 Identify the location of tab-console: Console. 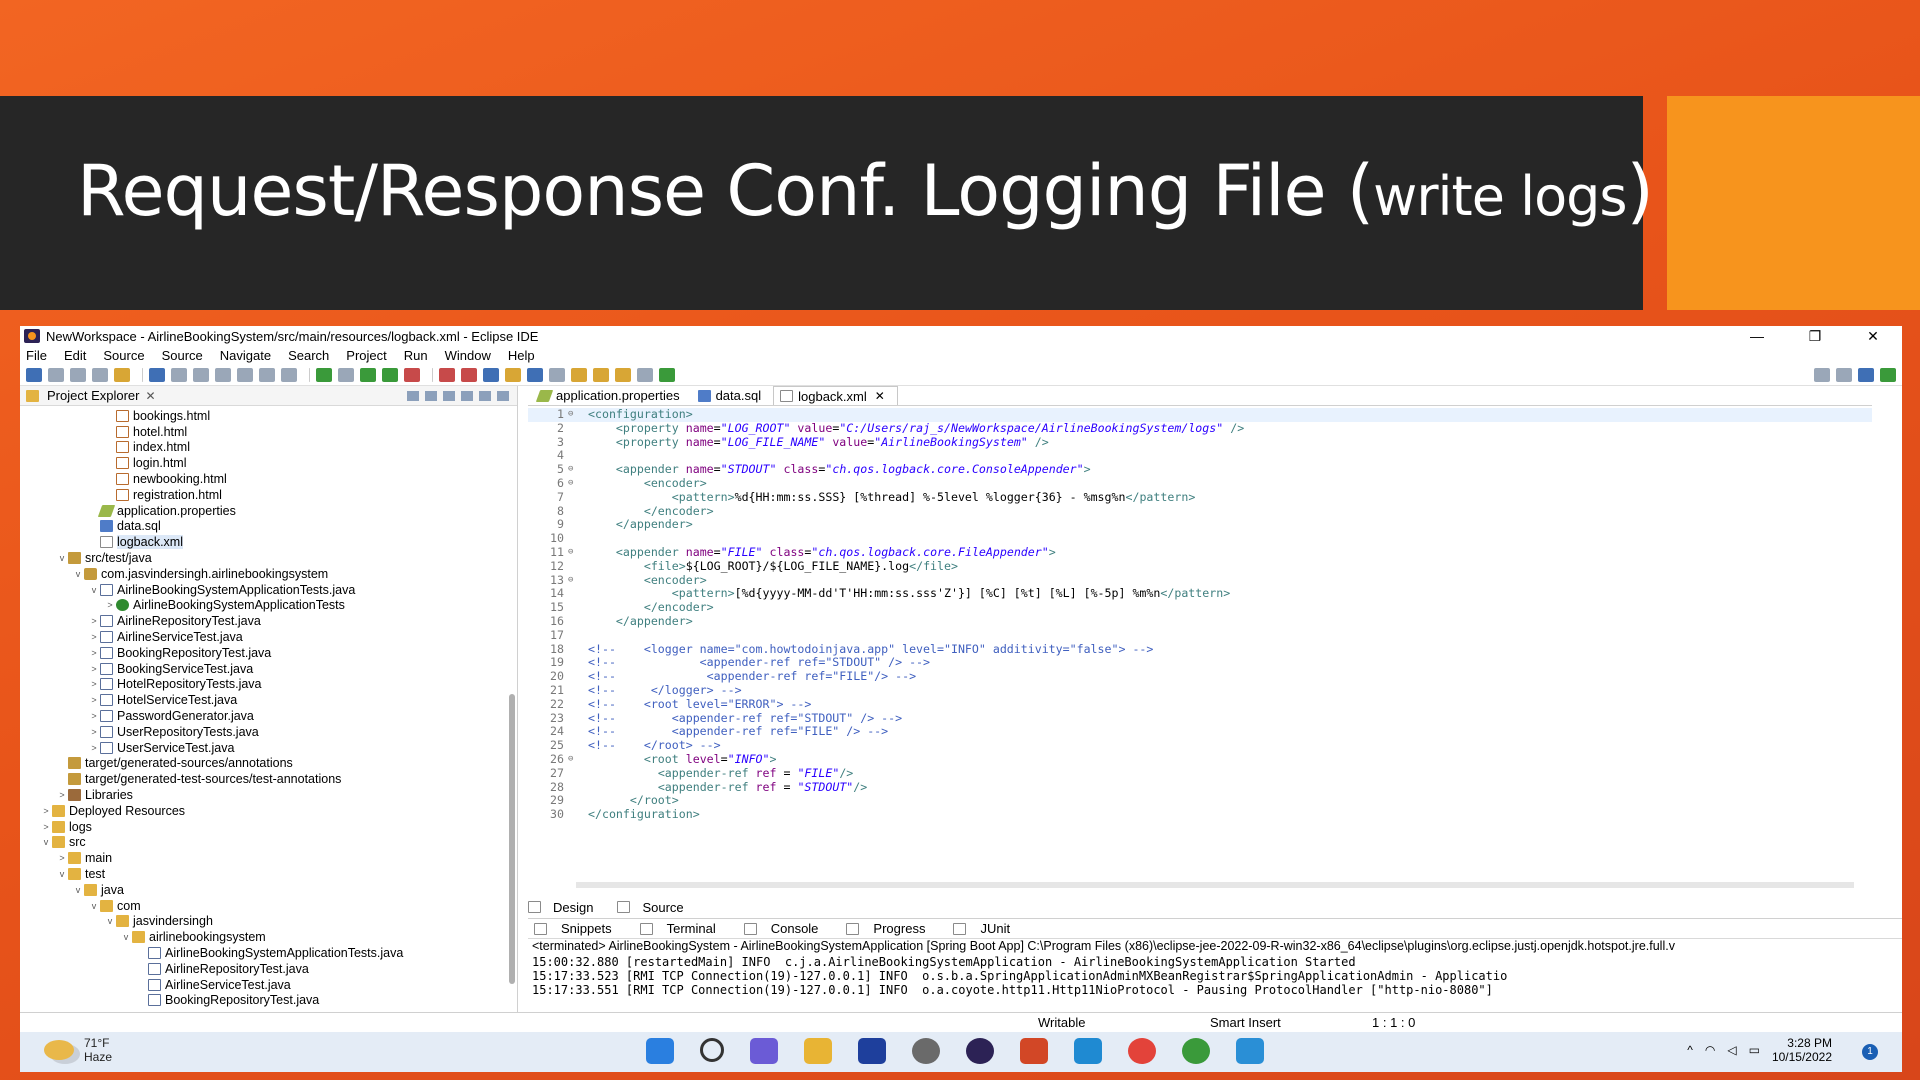
(788, 928).